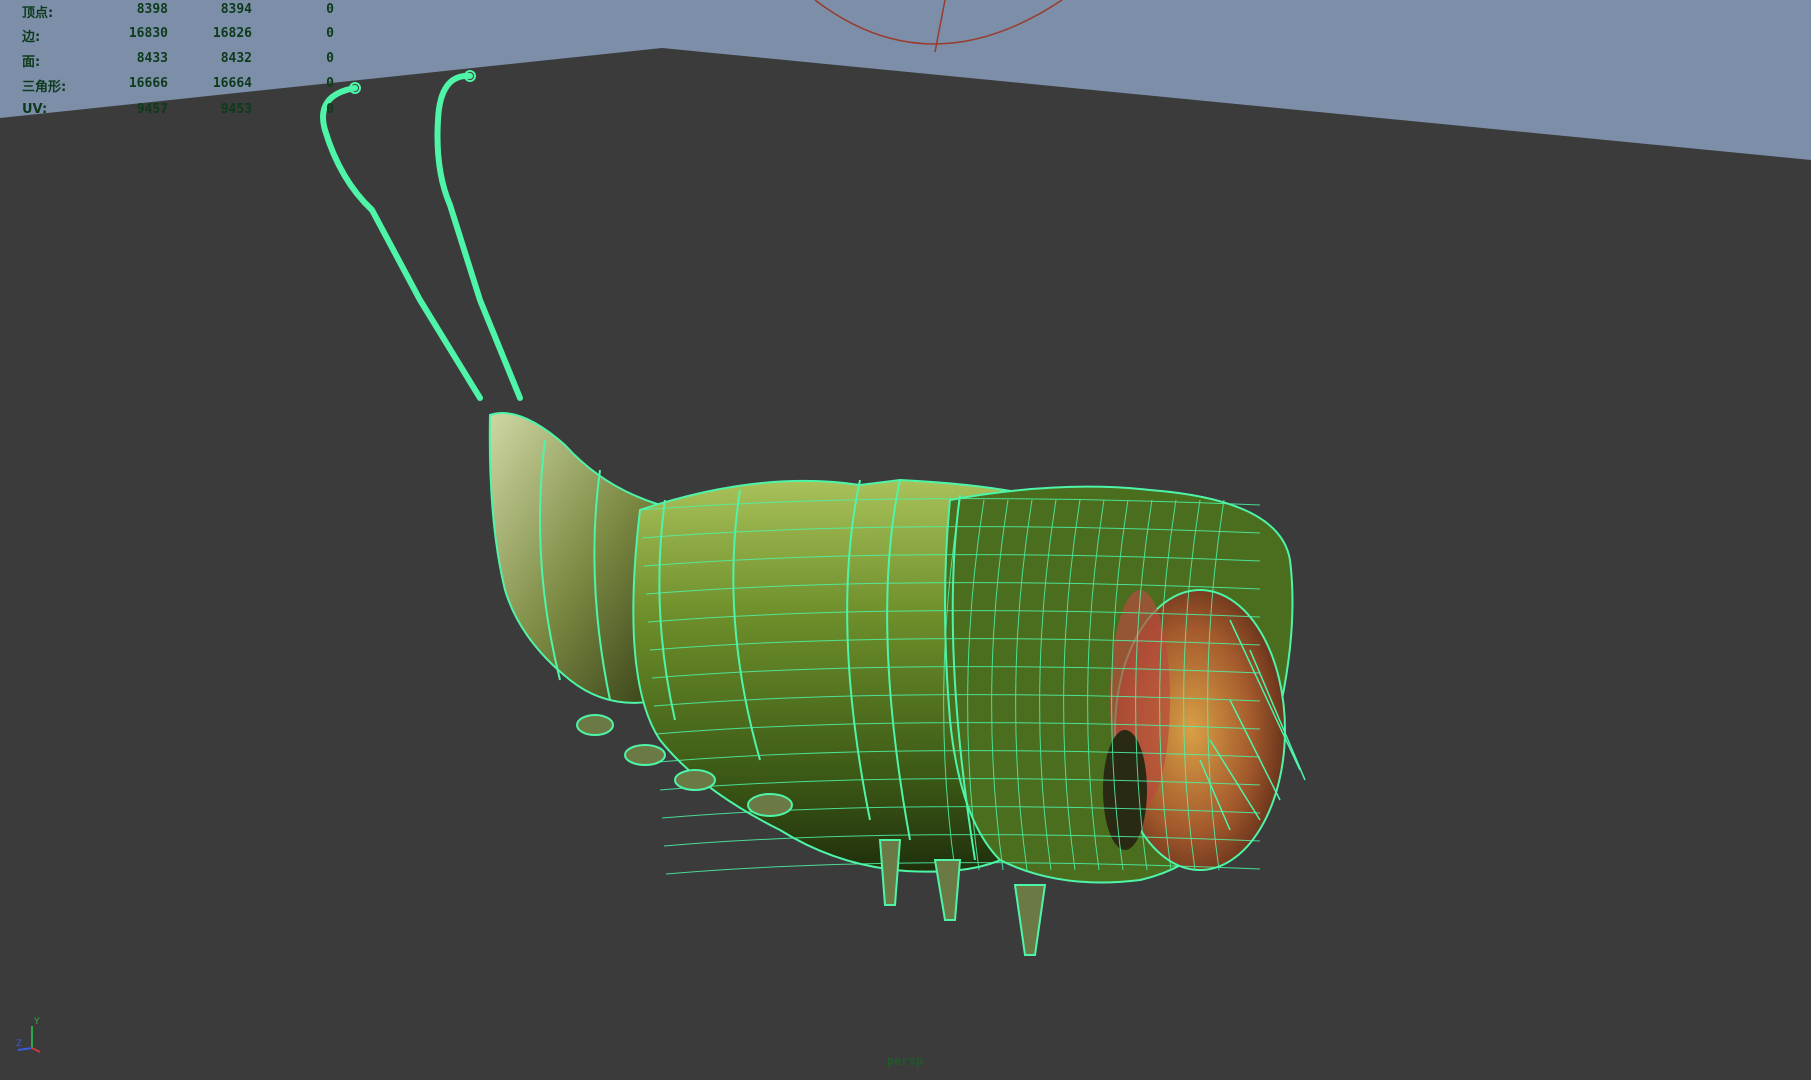  What do you see at coordinates (180, 13) in the screenshot?
I see `hud-row-vertices: 顶点: 8398 8394 0` at bounding box center [180, 13].